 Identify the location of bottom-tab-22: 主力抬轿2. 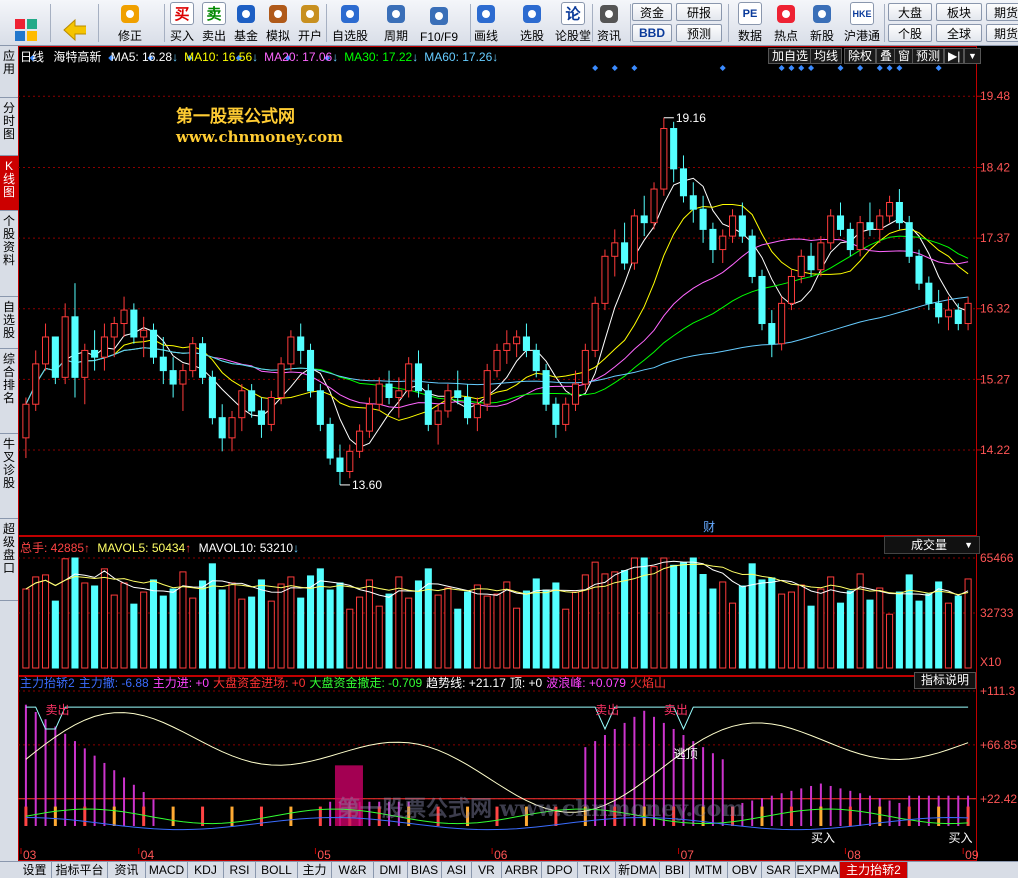
(874, 870).